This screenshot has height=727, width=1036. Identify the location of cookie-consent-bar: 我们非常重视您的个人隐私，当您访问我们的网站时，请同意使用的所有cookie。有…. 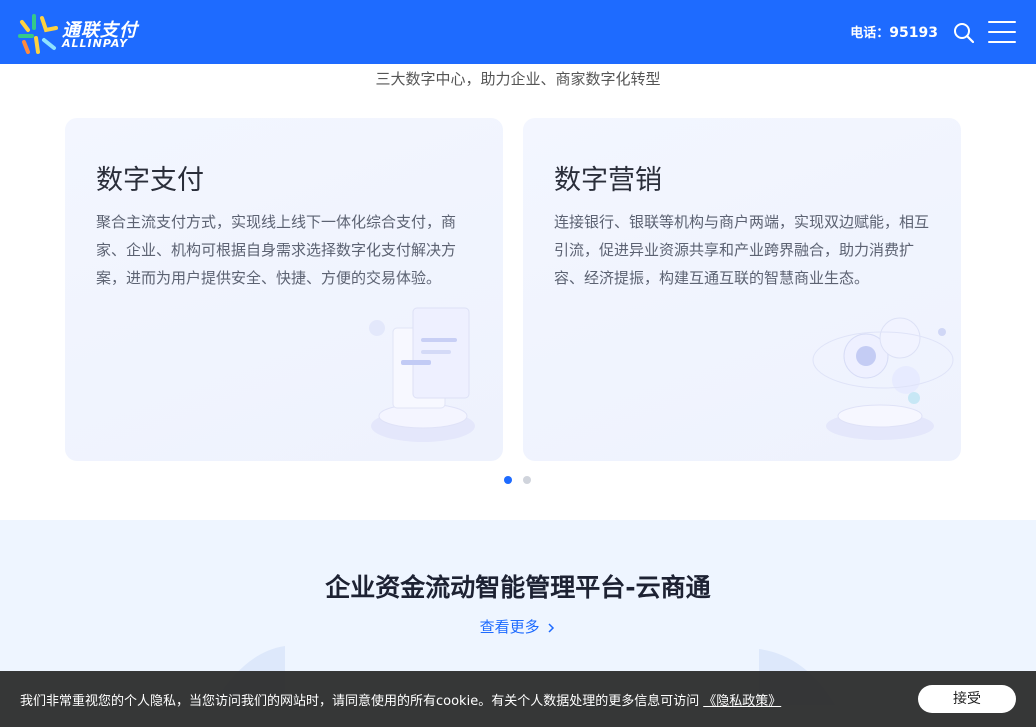
(518, 699).